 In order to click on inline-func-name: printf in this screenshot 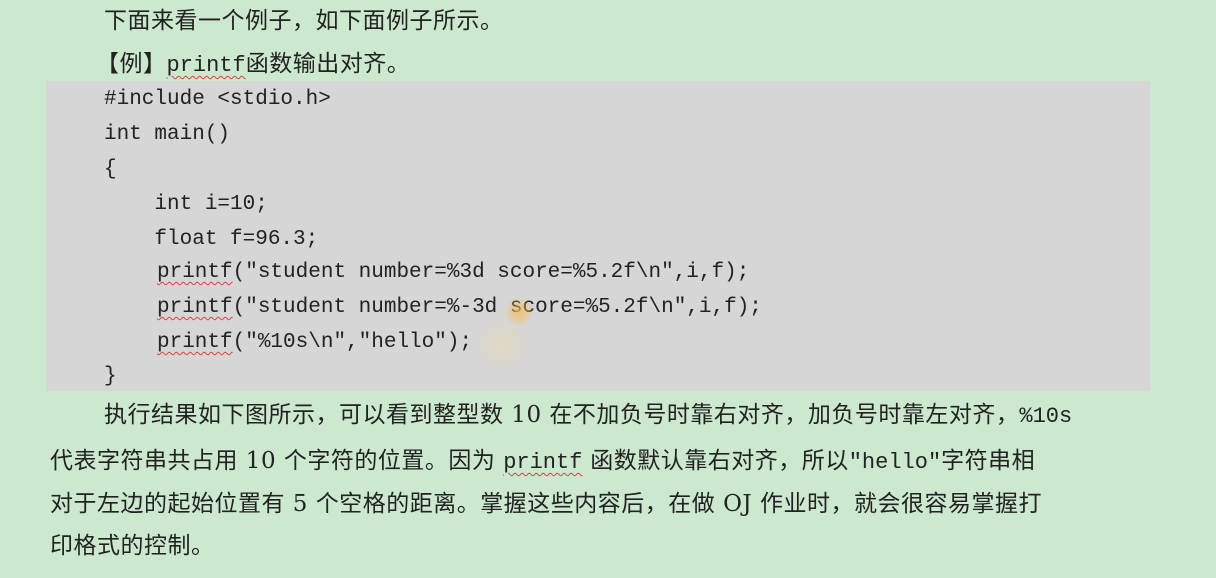, I will do `click(543, 462)`.